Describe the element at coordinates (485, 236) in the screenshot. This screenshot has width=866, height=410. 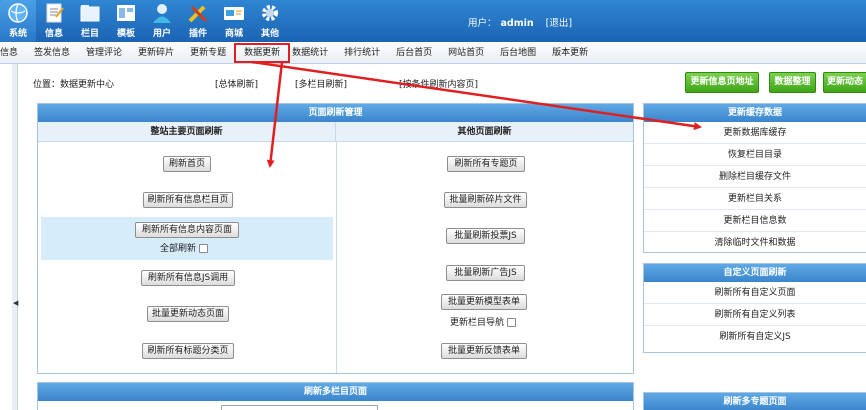
I see `batch-refresh-vote-js-button: 批量刷新投票JS` at that location.